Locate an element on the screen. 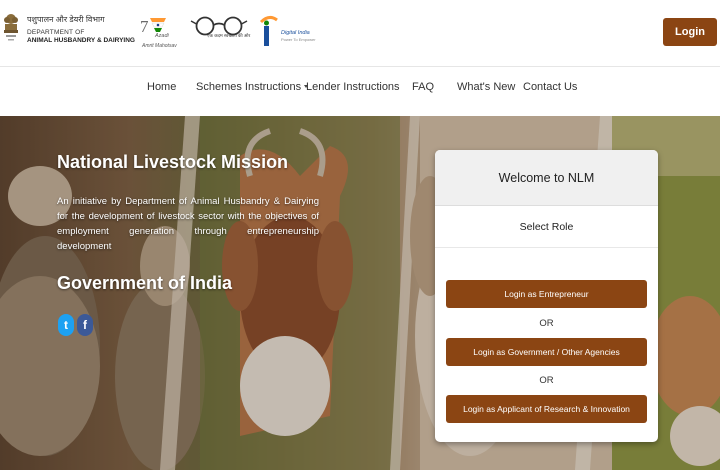 This screenshot has height=470, width=720. nav-item-schemes-instructions: Schemes Instructions is located at coordinates (252, 87).